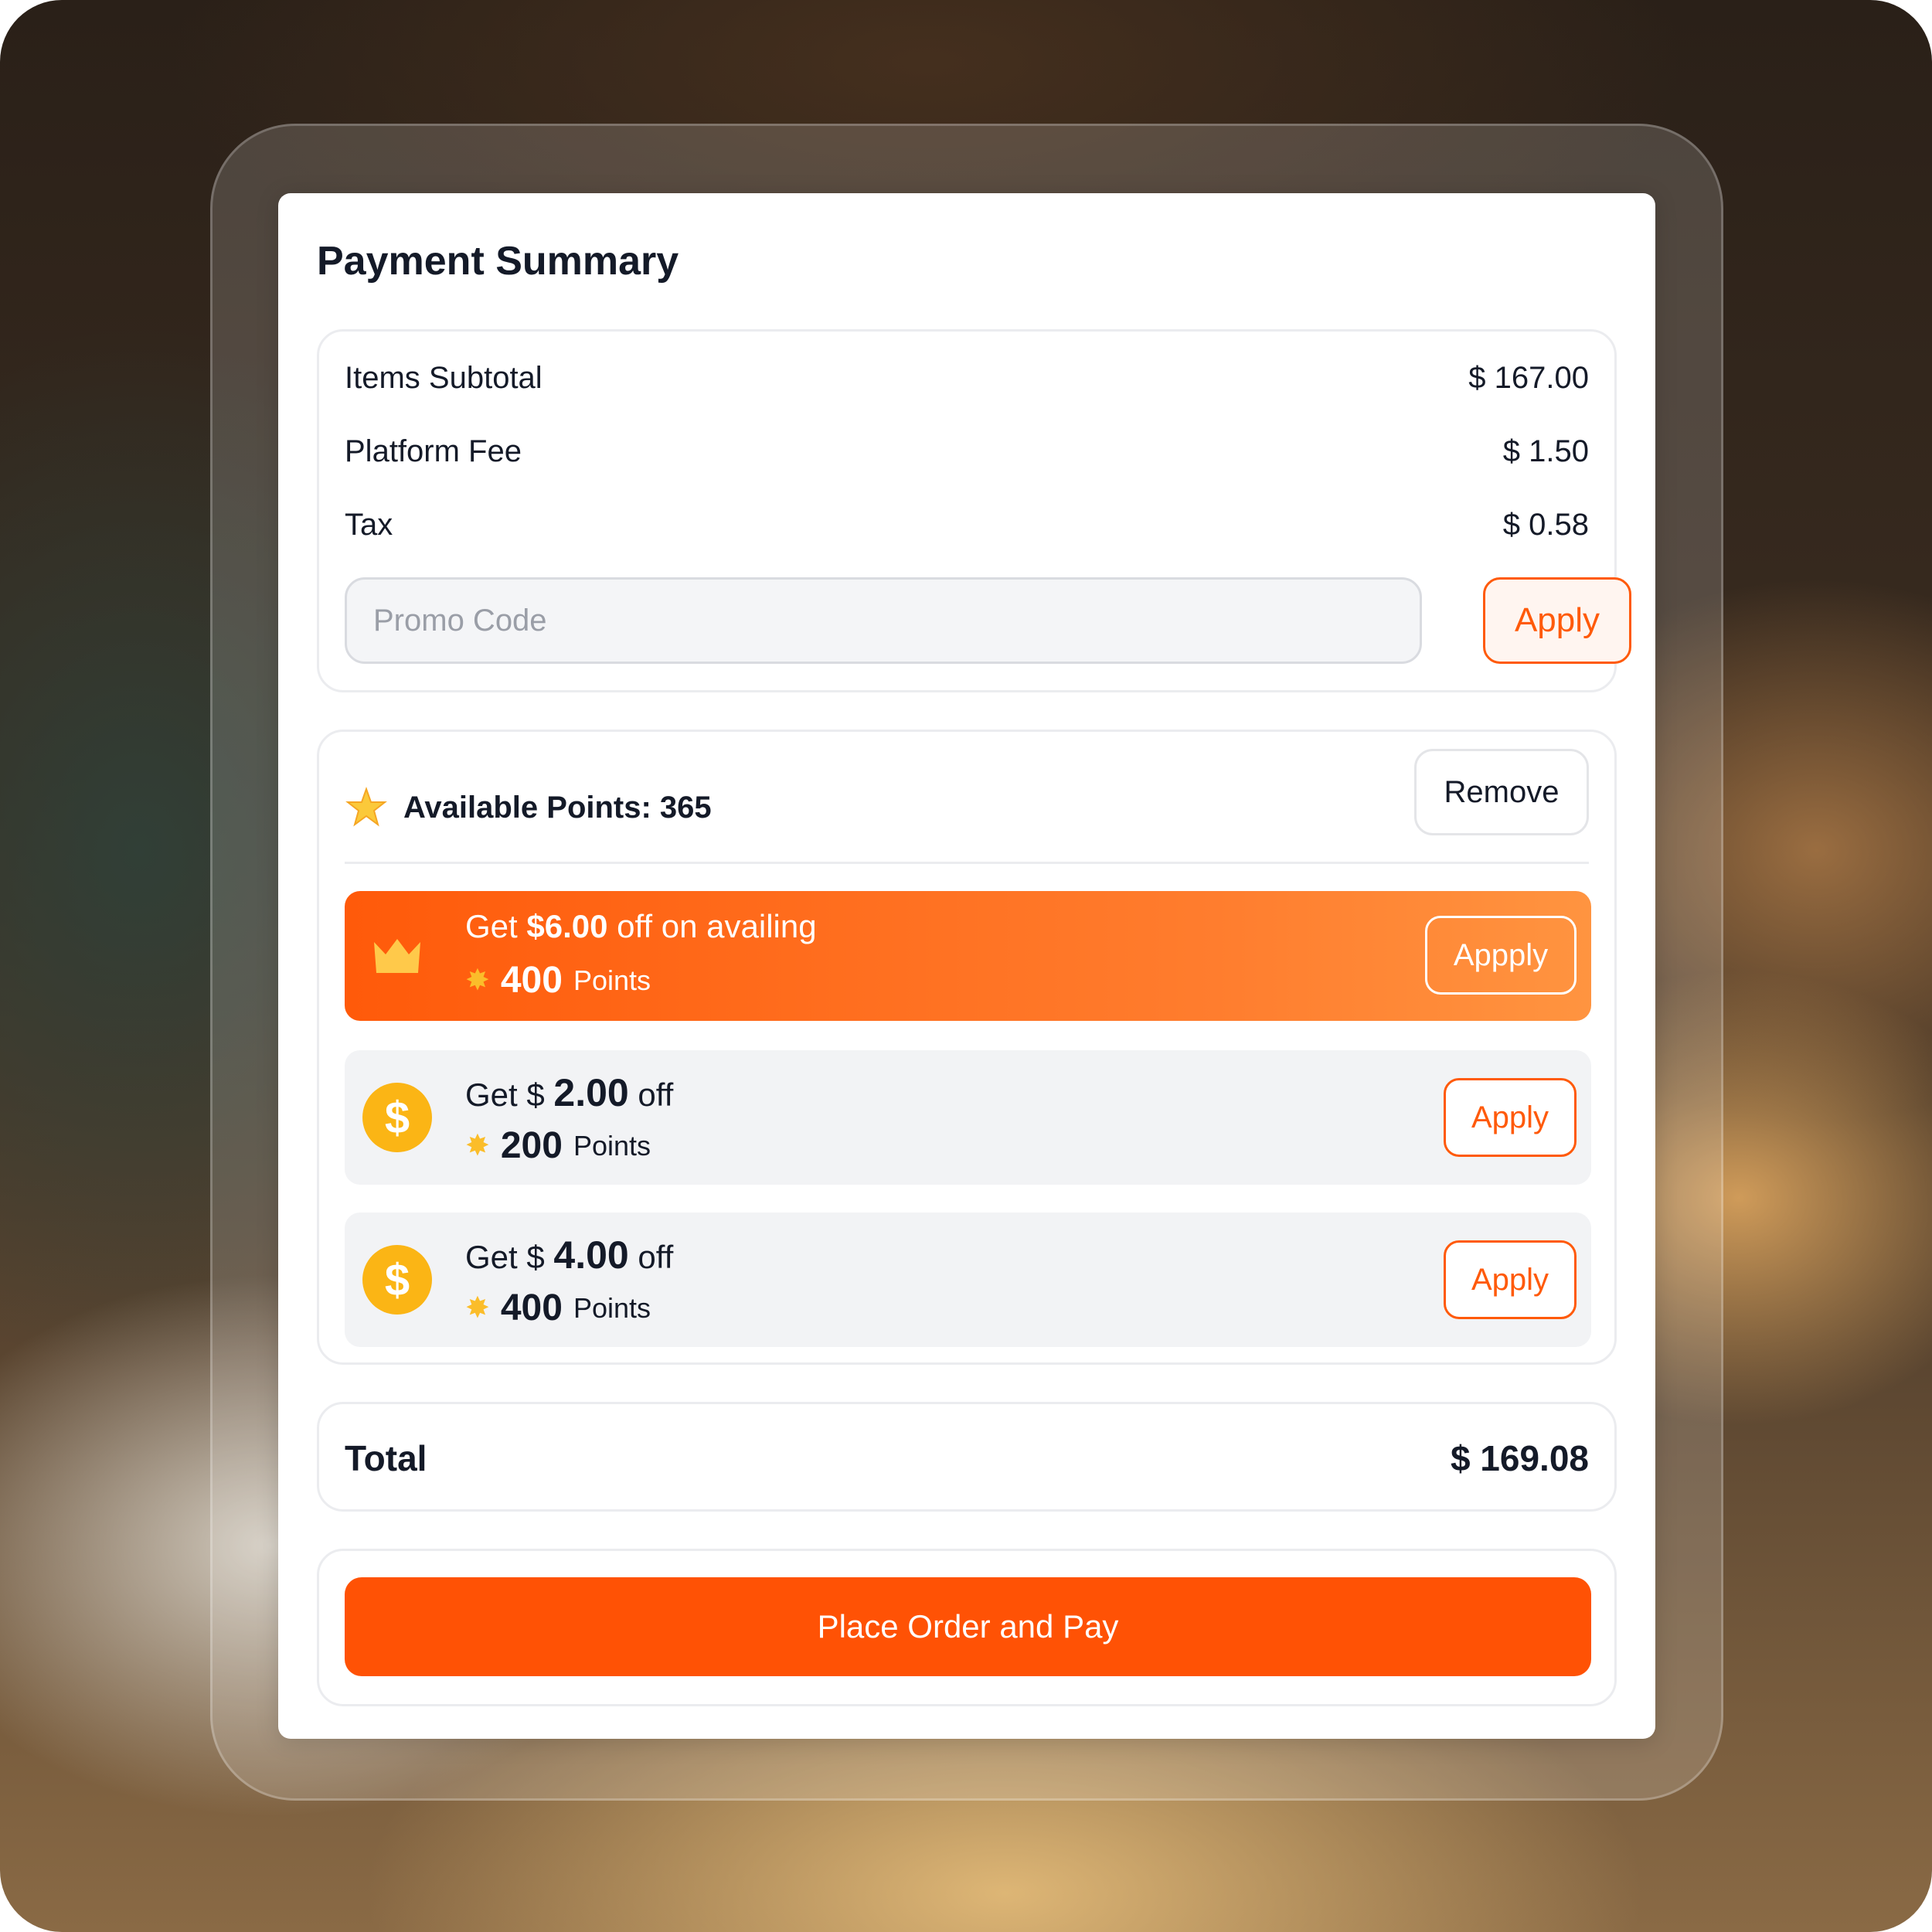 This screenshot has height=1932, width=1932. What do you see at coordinates (557, 807) in the screenshot?
I see `available-points-label: Available Points: 365` at bounding box center [557, 807].